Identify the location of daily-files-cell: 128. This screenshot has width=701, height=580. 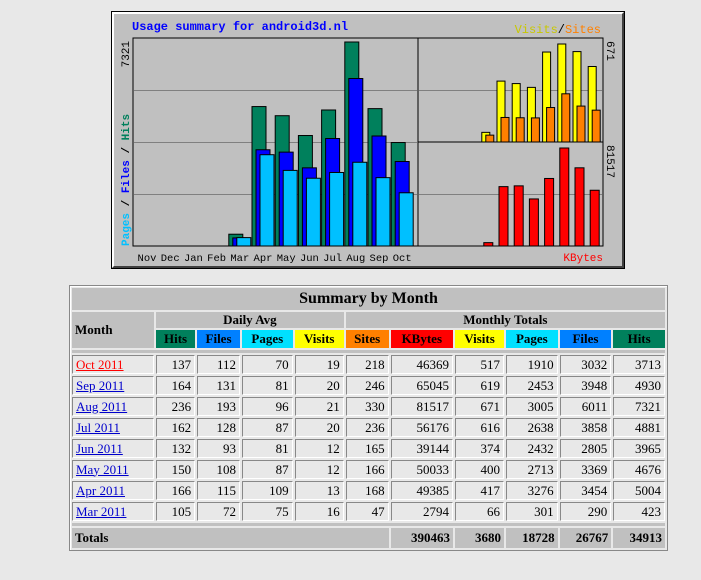
(218, 427).